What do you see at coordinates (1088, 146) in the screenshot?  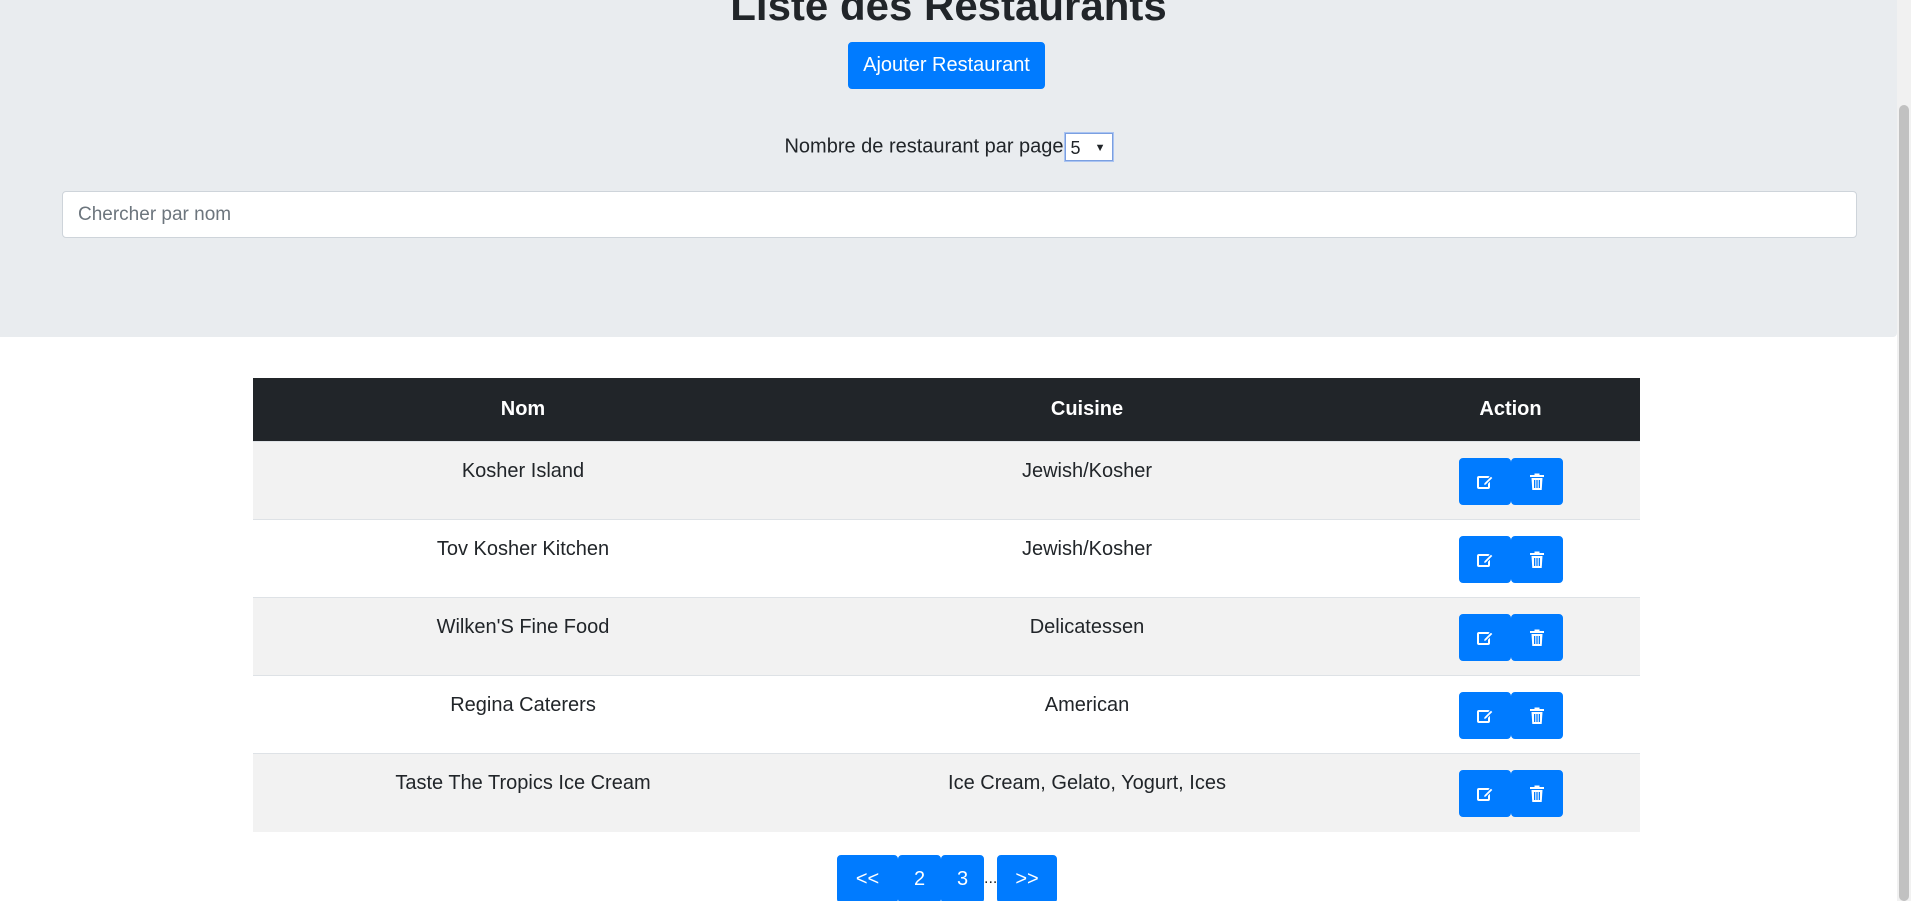 I see `per-page-select: 5 ▼` at bounding box center [1088, 146].